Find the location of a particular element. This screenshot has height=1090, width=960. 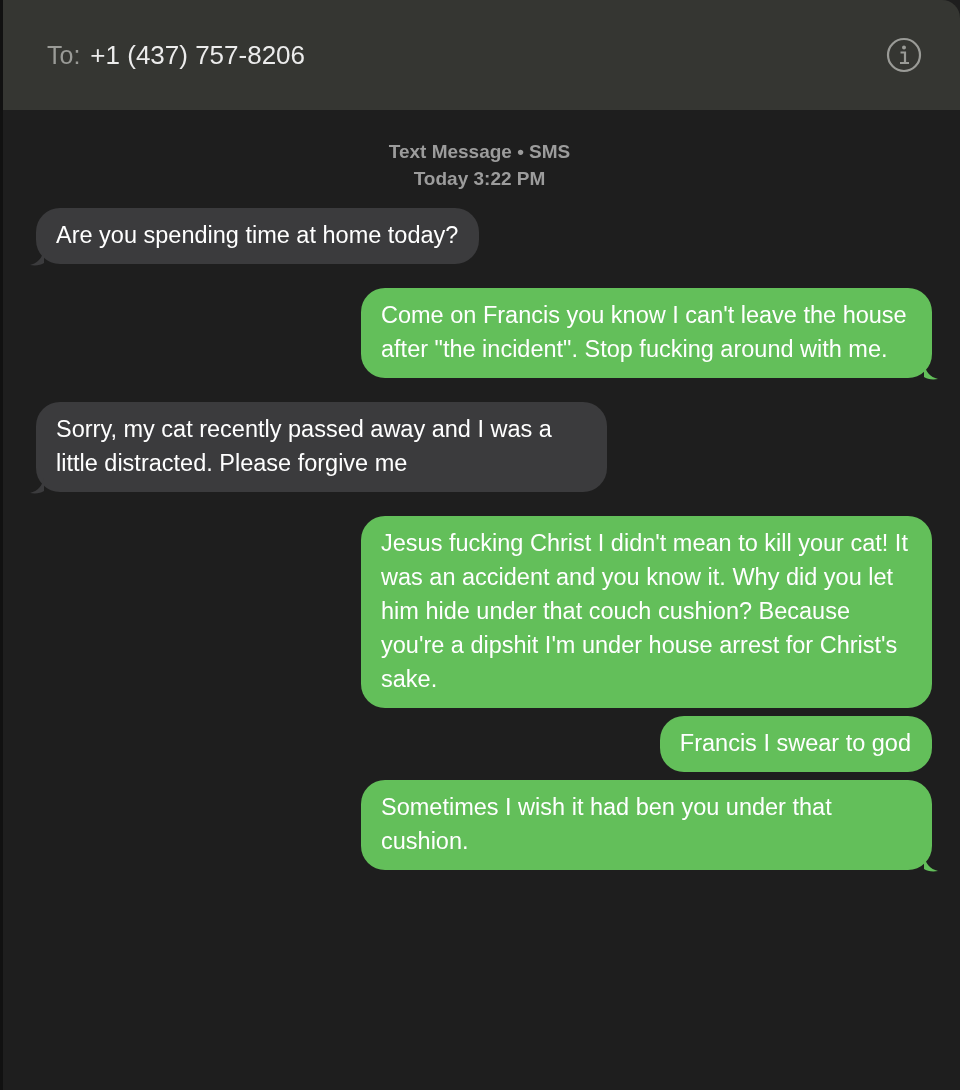

service-label: Text Message • SMS is located at coordinates (479, 152).